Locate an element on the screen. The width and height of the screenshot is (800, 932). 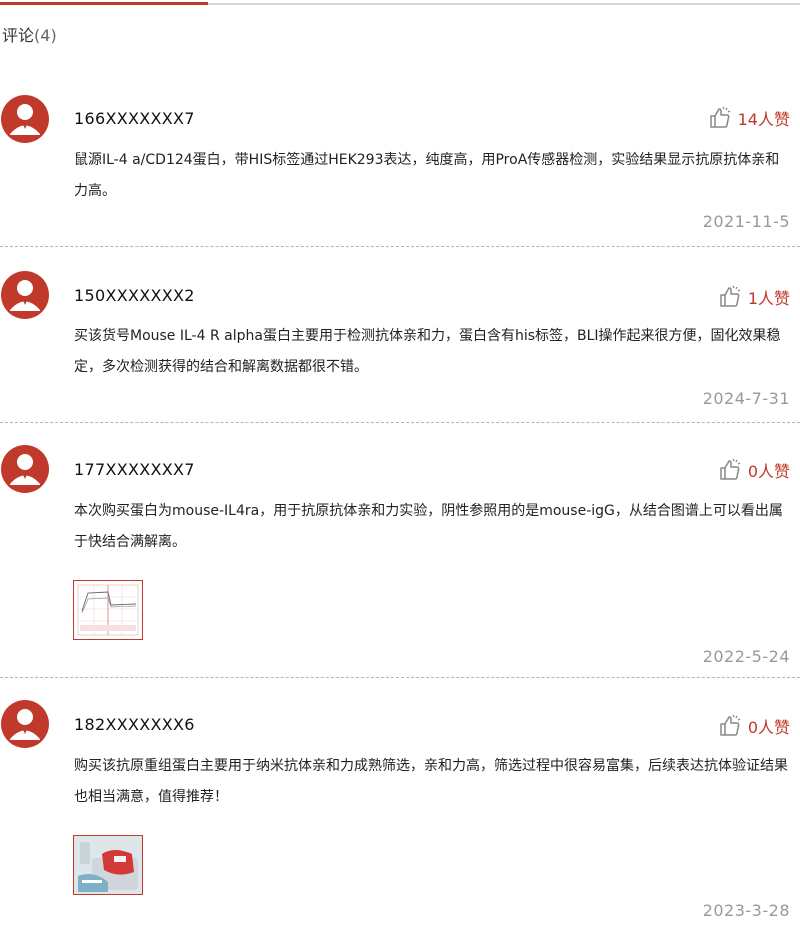
comment-username: 182XXXXXXX6 is located at coordinates (134, 724).